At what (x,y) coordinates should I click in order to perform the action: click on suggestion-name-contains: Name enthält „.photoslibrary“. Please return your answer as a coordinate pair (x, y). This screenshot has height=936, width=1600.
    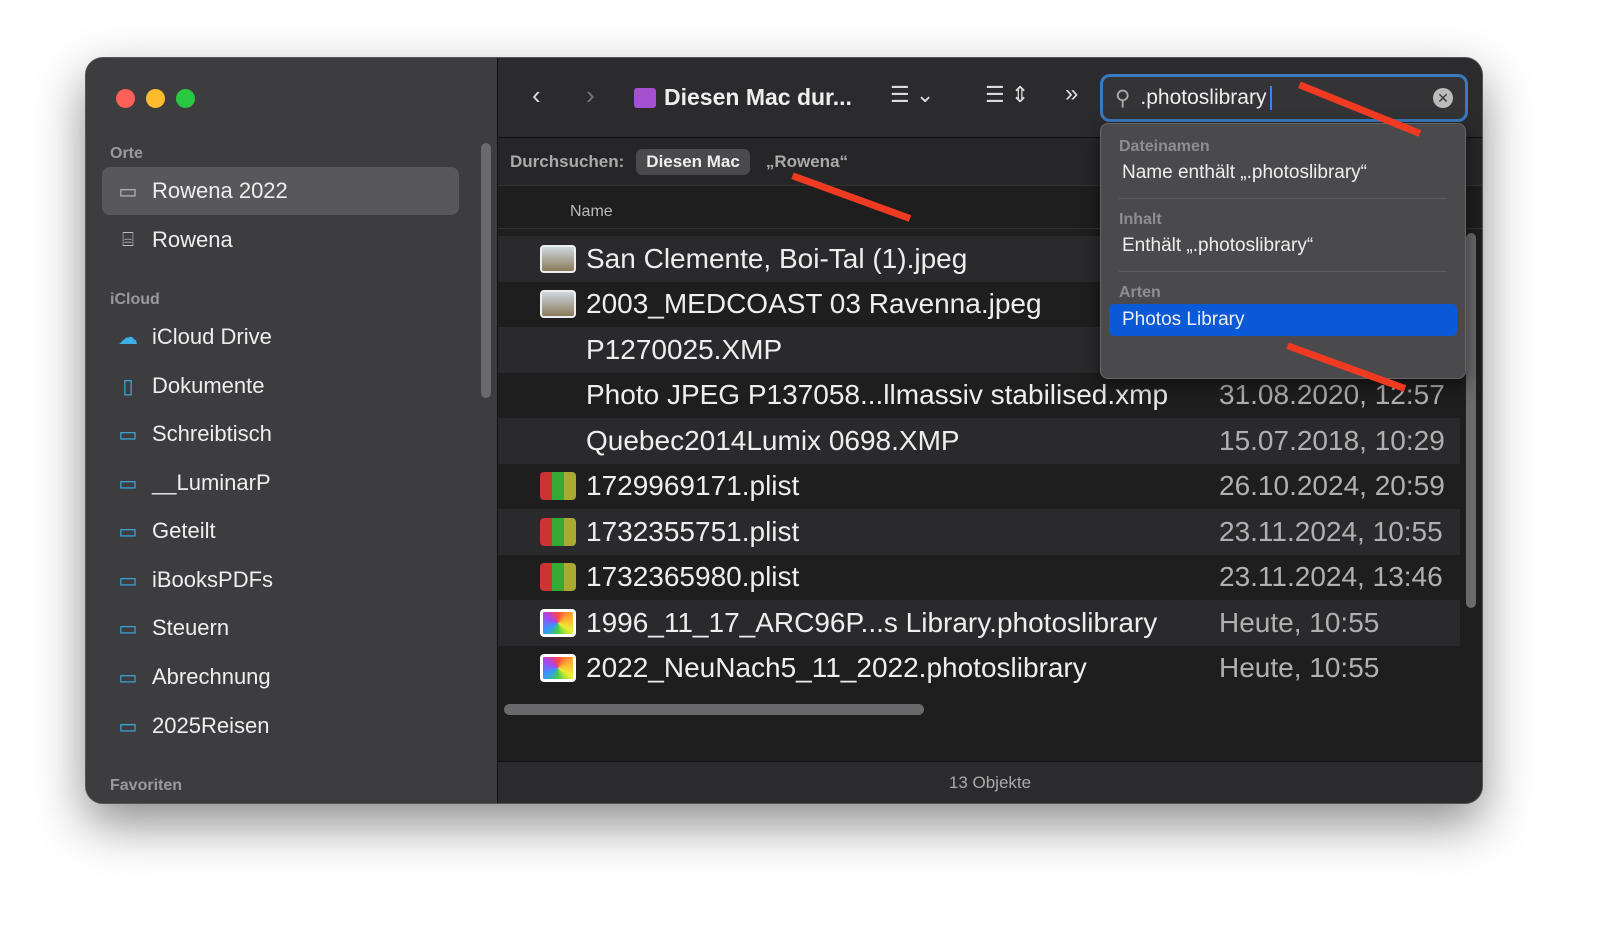
    Looking at the image, I should click on (1283, 175).